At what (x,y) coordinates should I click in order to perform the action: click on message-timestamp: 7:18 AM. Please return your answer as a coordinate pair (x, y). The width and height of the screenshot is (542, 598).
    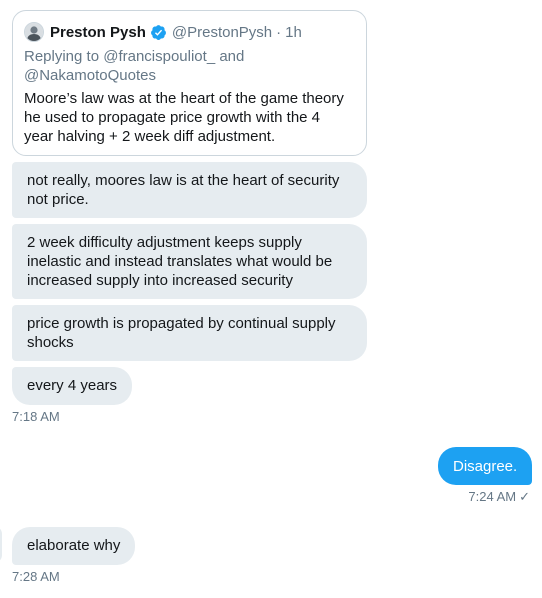
    Looking at the image, I should click on (36, 416).